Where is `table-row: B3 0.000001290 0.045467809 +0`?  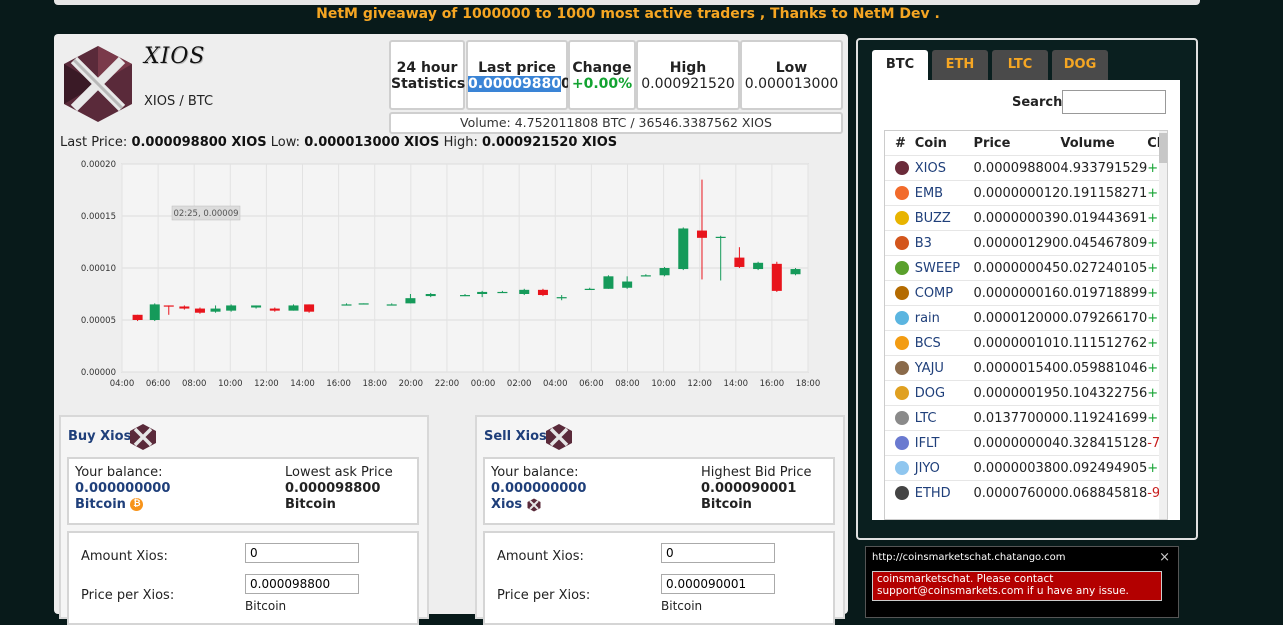
table-row: B3 0.000001290 0.045467809 +0 is located at coordinates (1026, 243).